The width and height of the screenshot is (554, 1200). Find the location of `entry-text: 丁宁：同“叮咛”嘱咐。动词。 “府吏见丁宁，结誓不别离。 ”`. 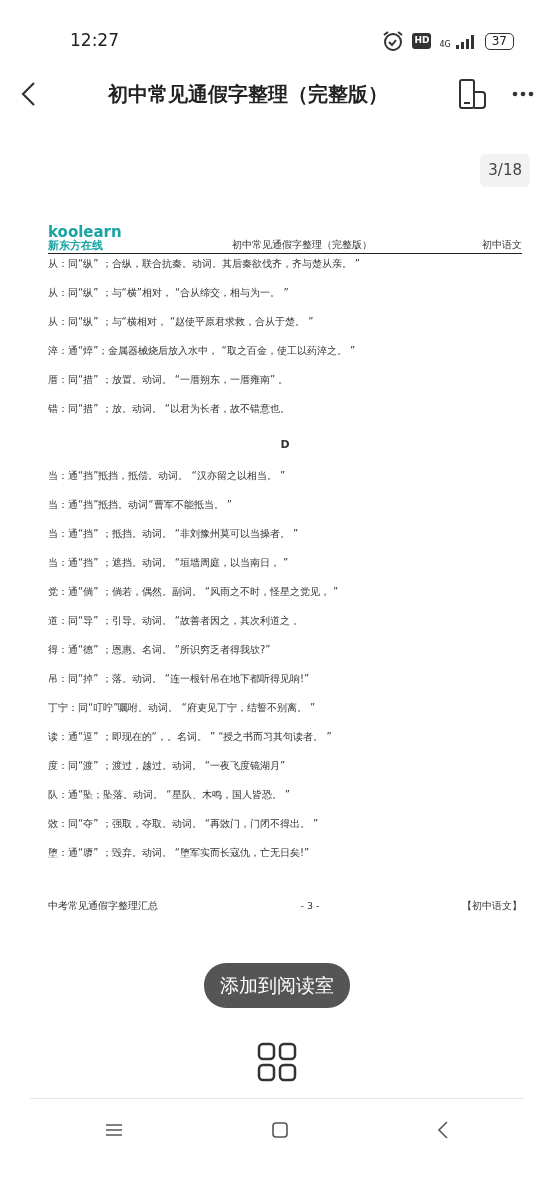

entry-text: 丁宁：同“叮咛”嘱咐。动词。 “府吏见丁宁，结誓不别离。 ” is located at coordinates (182, 708).